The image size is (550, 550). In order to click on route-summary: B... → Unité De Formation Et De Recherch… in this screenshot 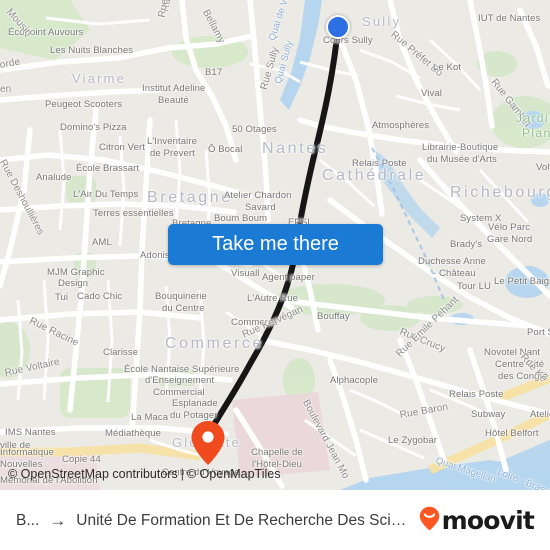, I will do `click(211, 521)`.